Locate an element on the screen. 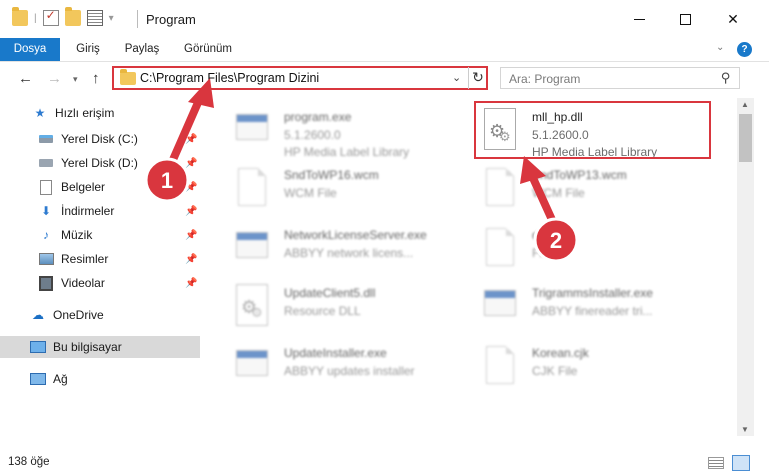 This screenshot has width=769, height=476. title-separator is located at coordinates (137, 19).